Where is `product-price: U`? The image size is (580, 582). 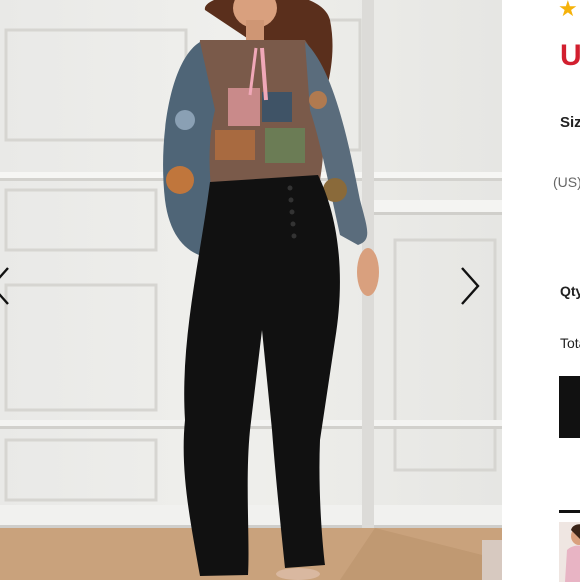 product-price: U is located at coordinates (570, 55).